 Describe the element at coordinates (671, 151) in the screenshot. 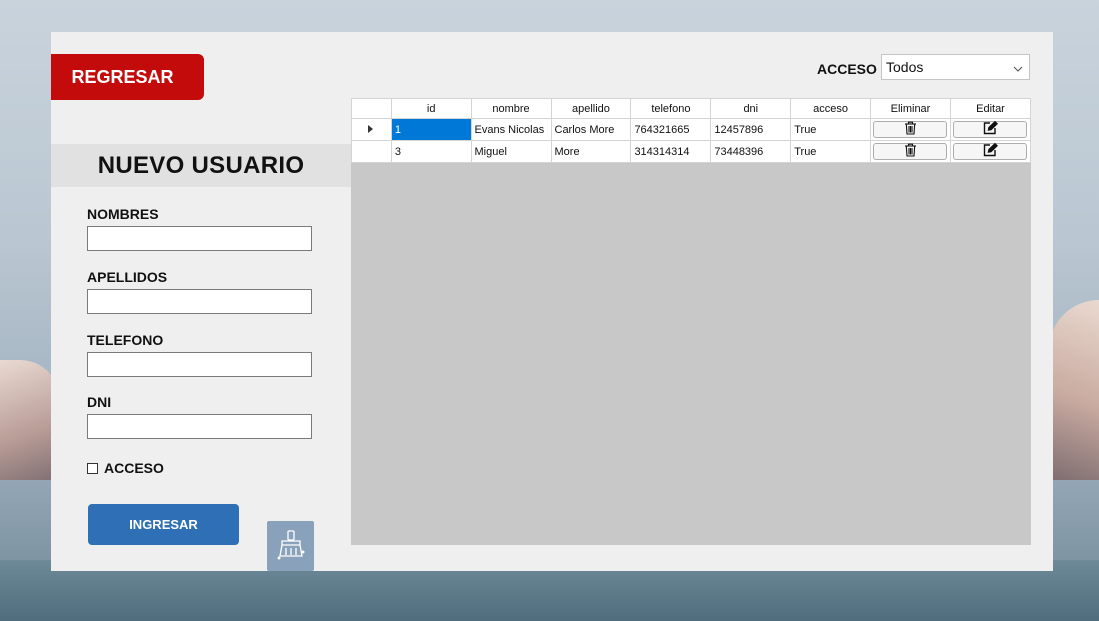

I see `cell-telefono: 314314314` at that location.